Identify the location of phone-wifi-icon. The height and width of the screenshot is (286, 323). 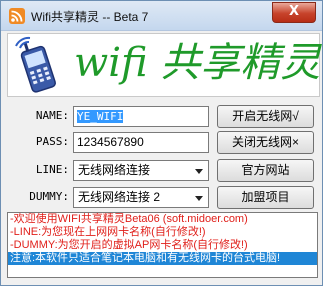
(35, 64).